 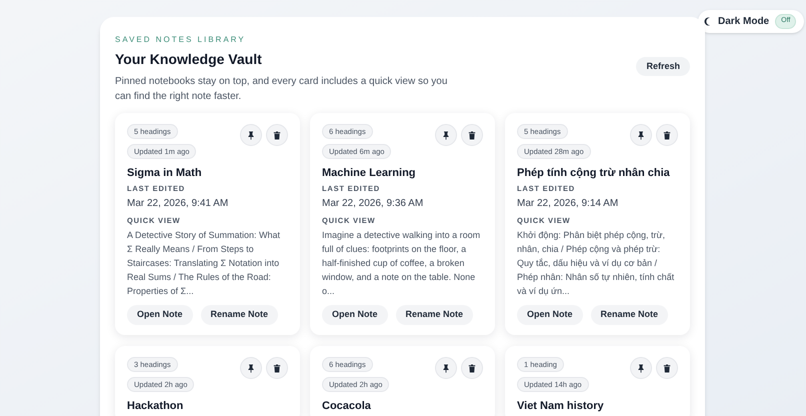 I want to click on eyebrow-label: SAVED NOTES LIBRARY, so click(x=181, y=40).